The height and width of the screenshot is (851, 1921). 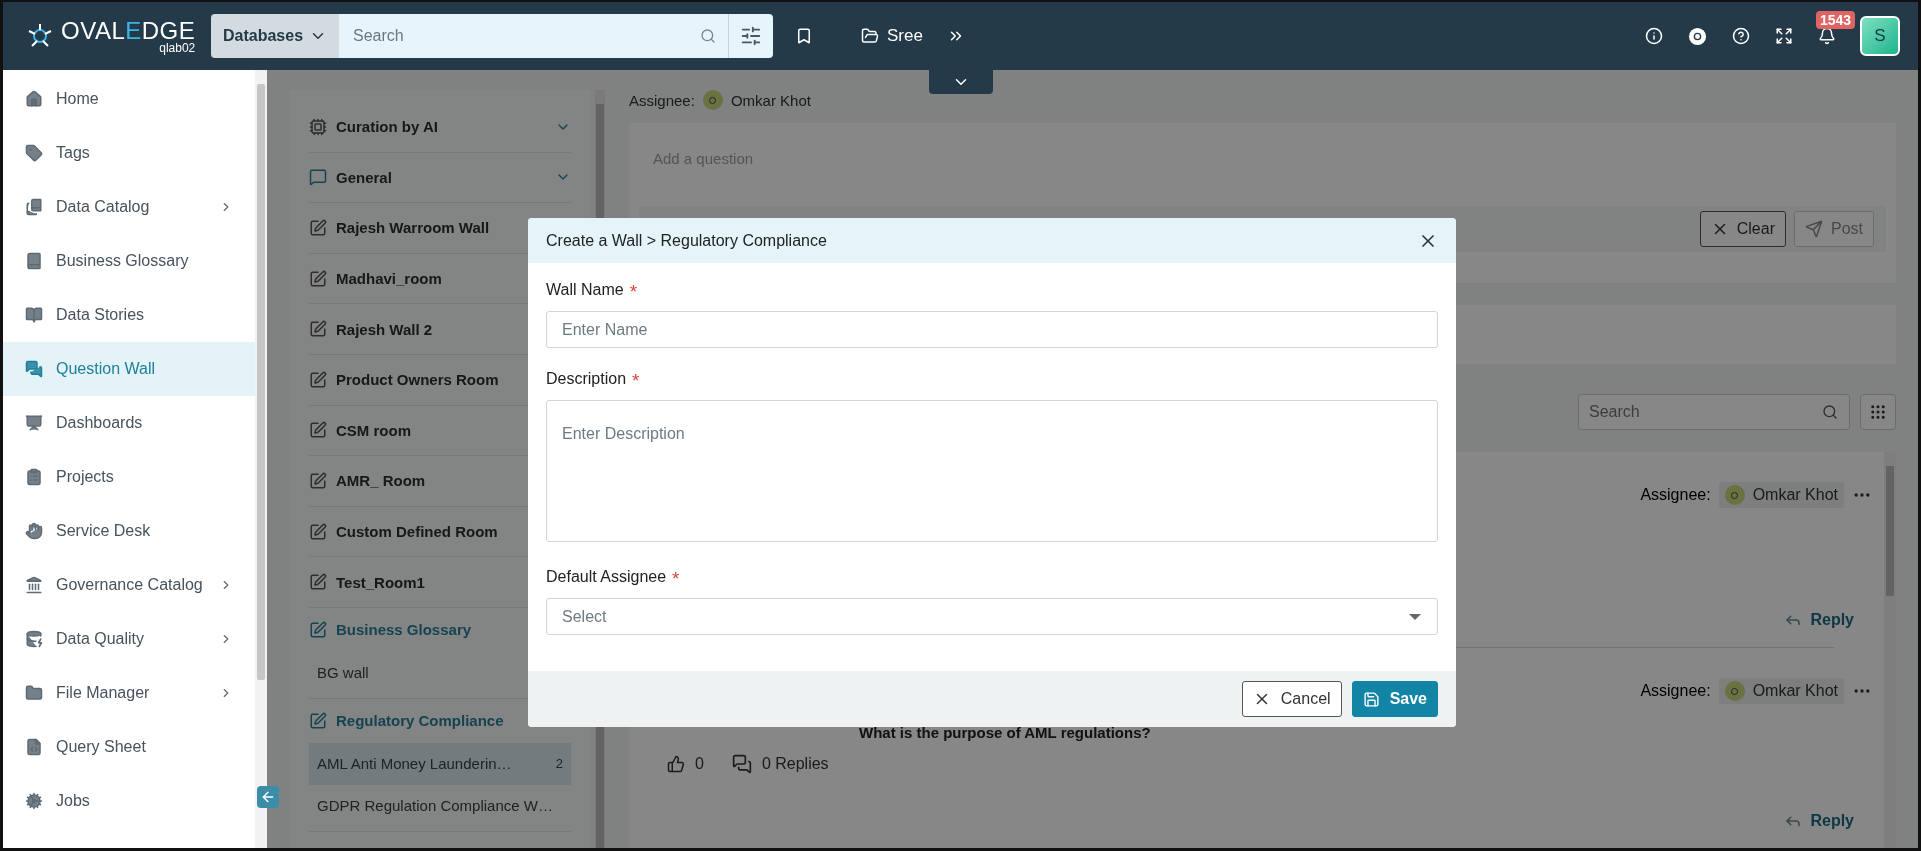 What do you see at coordinates (129, 477) in the screenshot?
I see `sidebar-item: Projects` at bounding box center [129, 477].